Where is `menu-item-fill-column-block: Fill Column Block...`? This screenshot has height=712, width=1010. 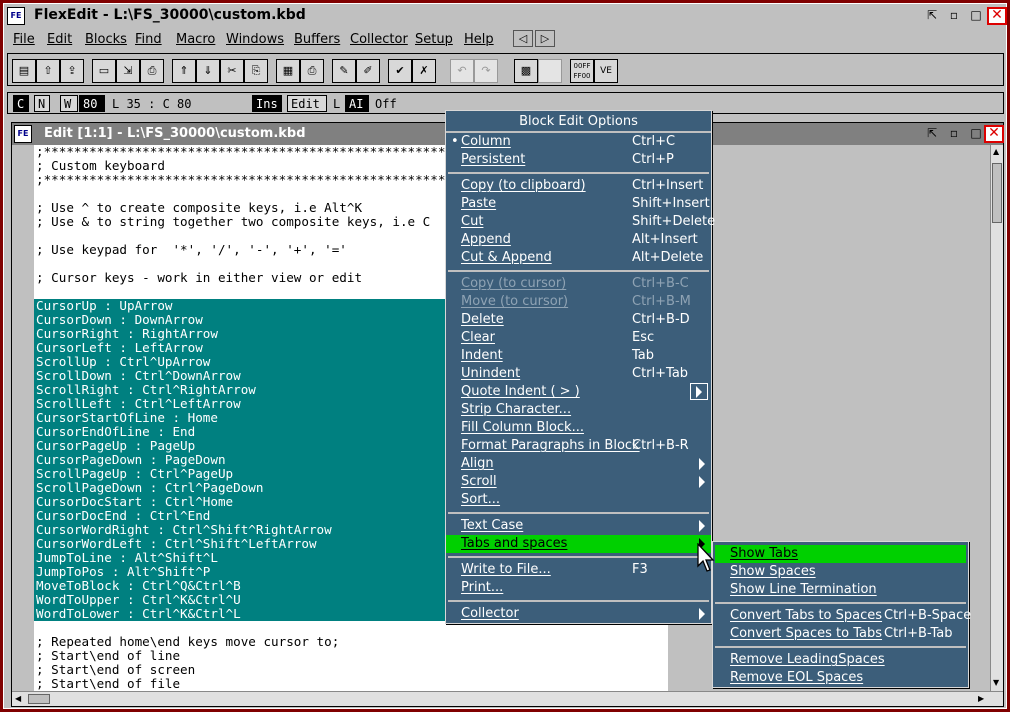
menu-item-fill-column-block: Fill Column Block... is located at coordinates (578, 428).